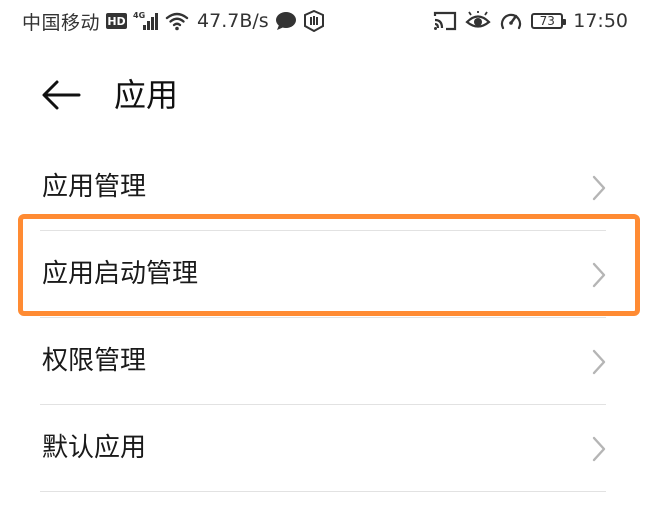 The height and width of the screenshot is (514, 650). Describe the element at coordinates (325, 95) in the screenshot. I see `app-header: 应用` at that location.